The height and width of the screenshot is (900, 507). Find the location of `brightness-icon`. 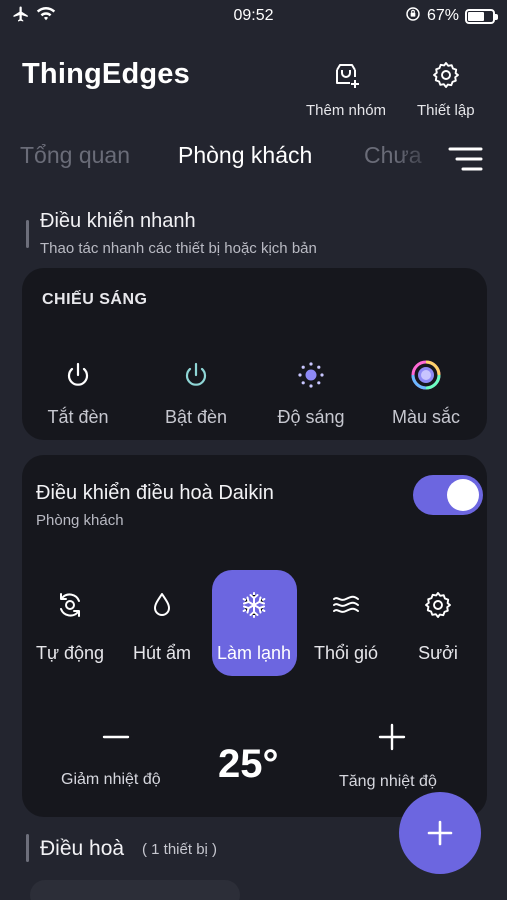

brightness-icon is located at coordinates (311, 377).